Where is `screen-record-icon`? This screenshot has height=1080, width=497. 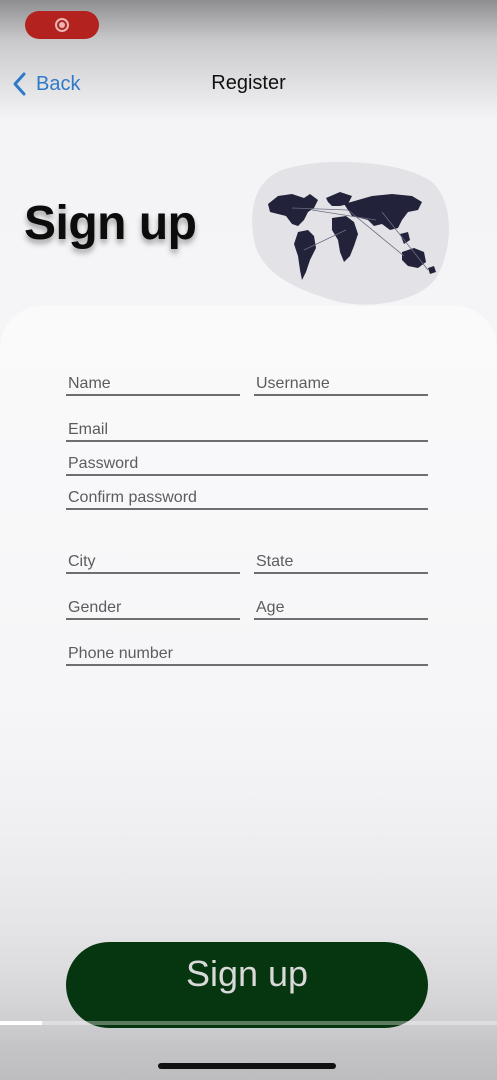
screen-record-icon is located at coordinates (62, 25).